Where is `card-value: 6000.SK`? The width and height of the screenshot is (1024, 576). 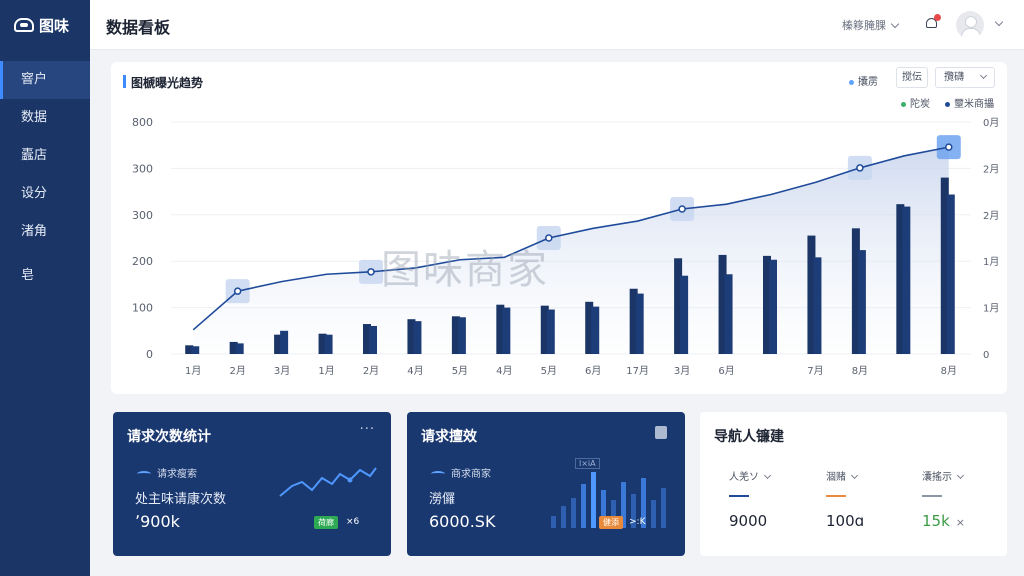
card-value: 6000.SK is located at coordinates (462, 521).